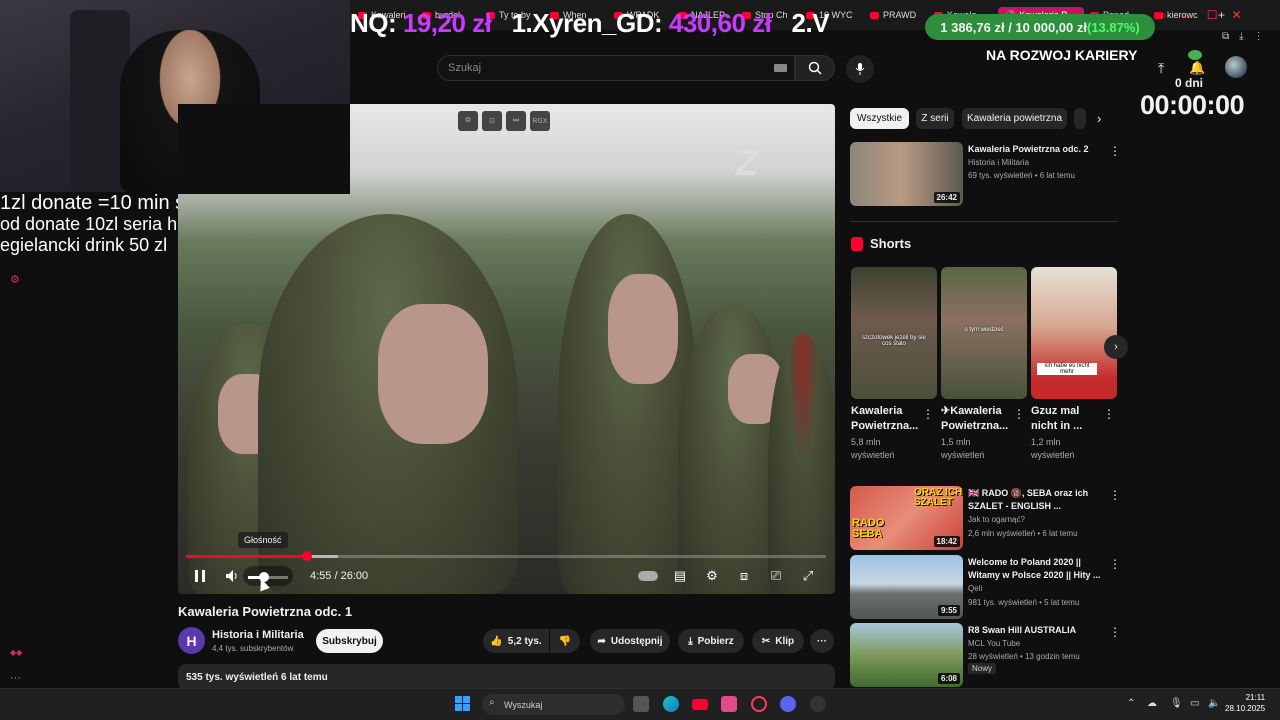 Image resolution: width=1280 pixels, height=720 pixels. Describe the element at coordinates (857, 243) in the screenshot. I see `shorts-logo-icon` at that location.